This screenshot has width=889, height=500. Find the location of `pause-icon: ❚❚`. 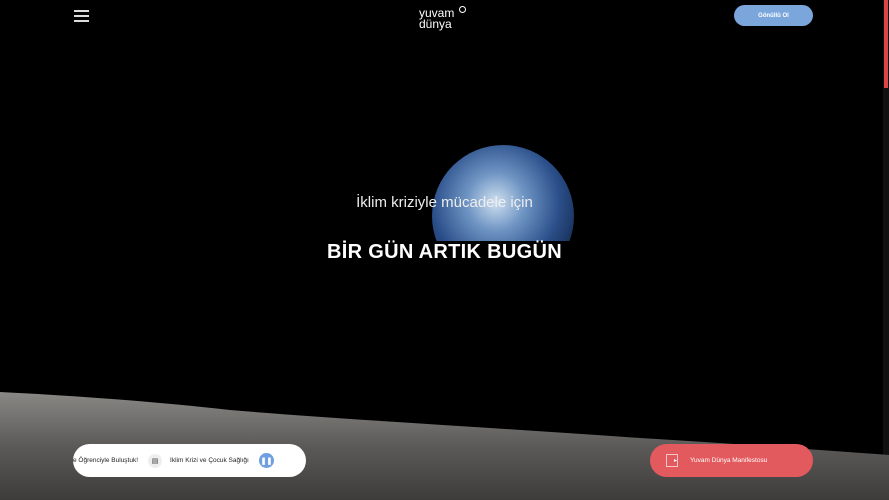

pause-icon: ❚❚ is located at coordinates (267, 460).